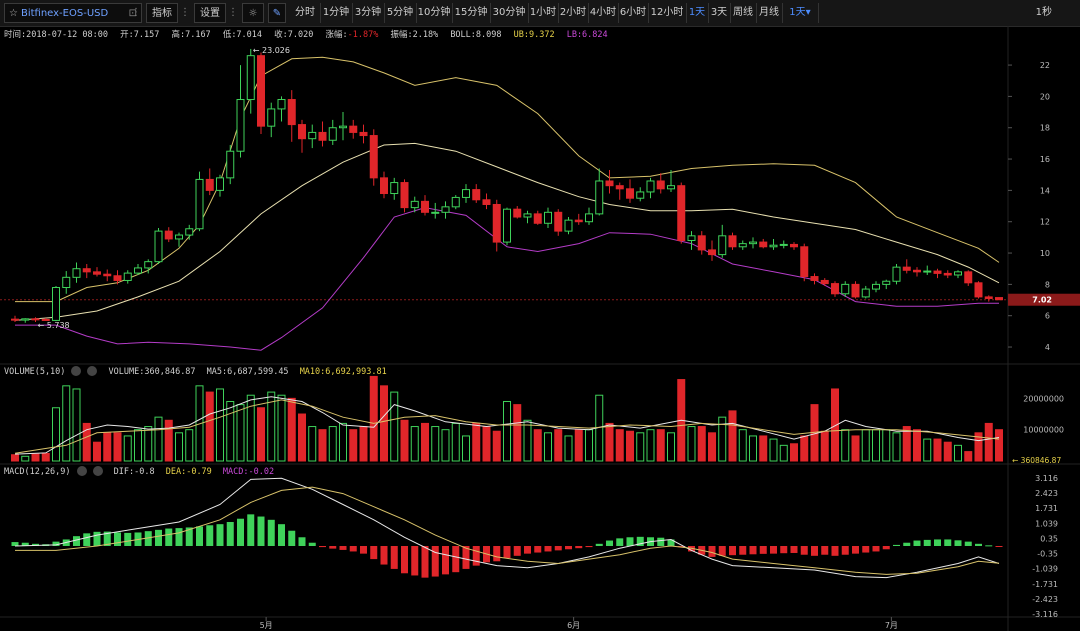 This screenshot has height=631, width=1080. Describe the element at coordinates (667, 13) in the screenshot. I see `interval-tab-11: 12小时` at that location.